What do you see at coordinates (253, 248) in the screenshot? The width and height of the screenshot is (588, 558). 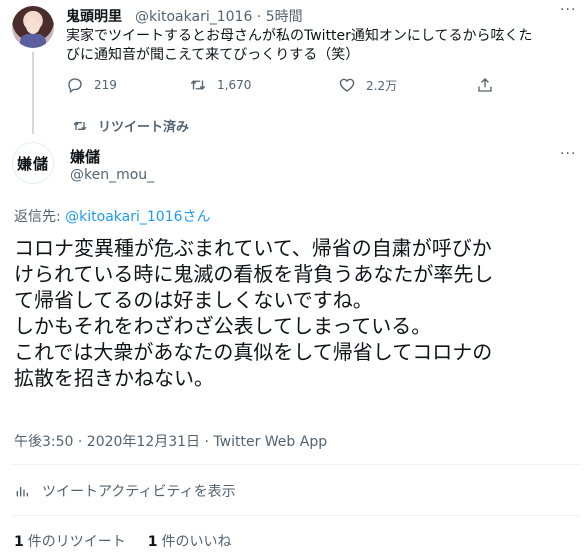 I see `main-text-line: コロナ変異種が危ぶまれていて、帰省の自粛が呼びか` at bounding box center [253, 248].